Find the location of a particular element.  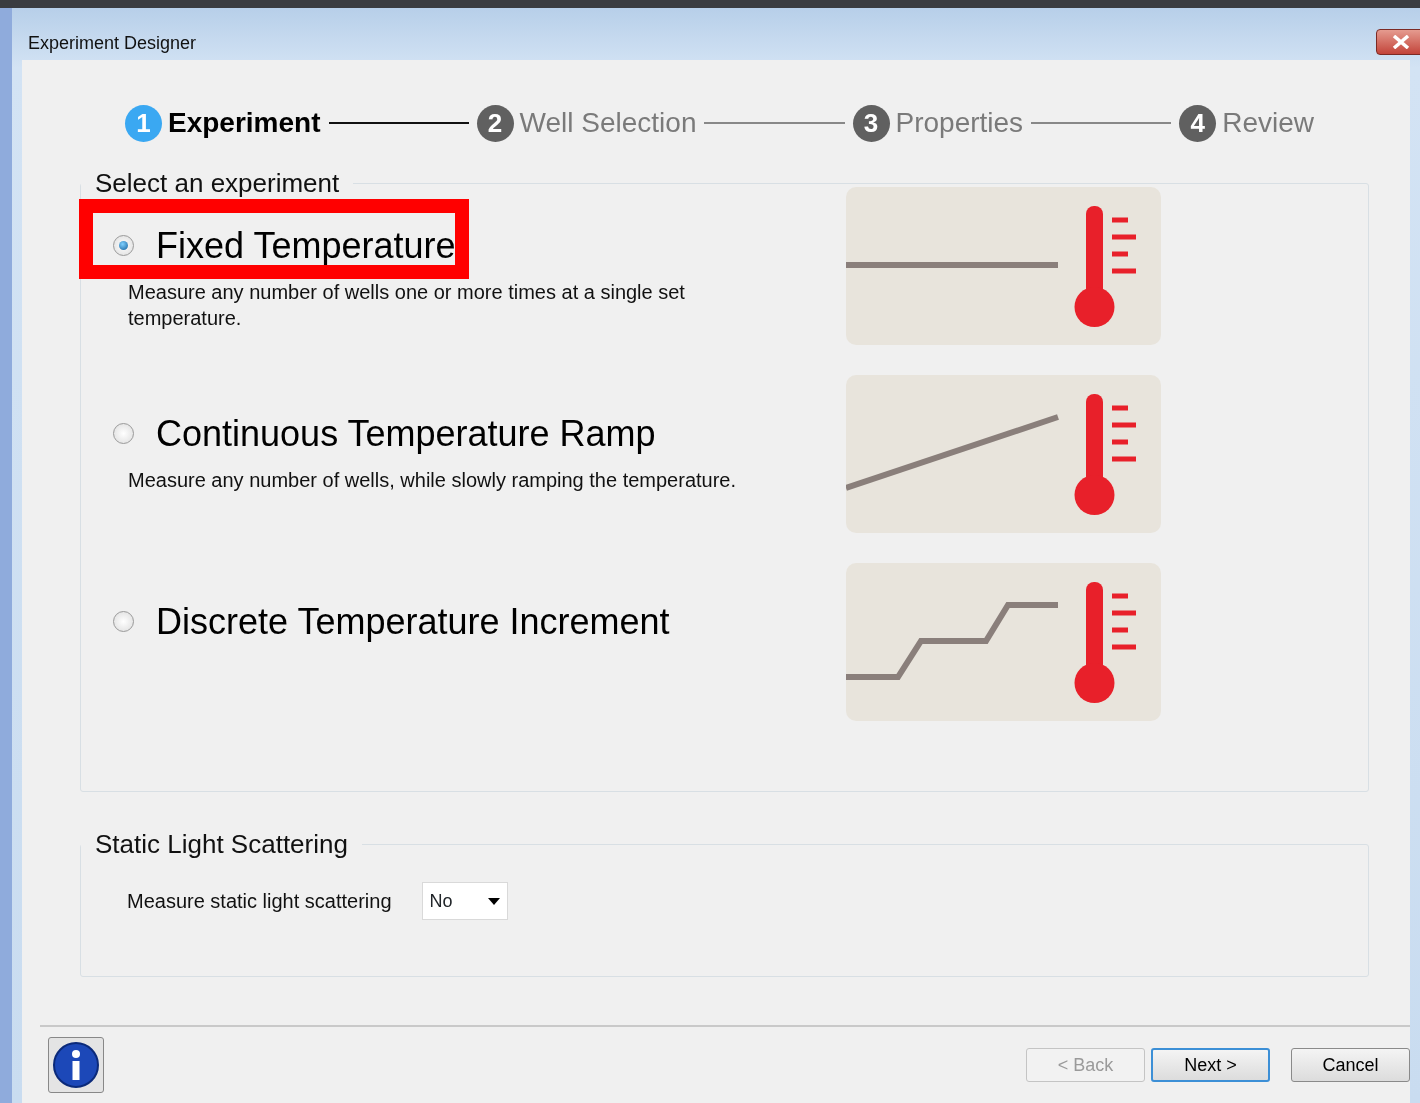

next-button: Next > is located at coordinates (1210, 1065).